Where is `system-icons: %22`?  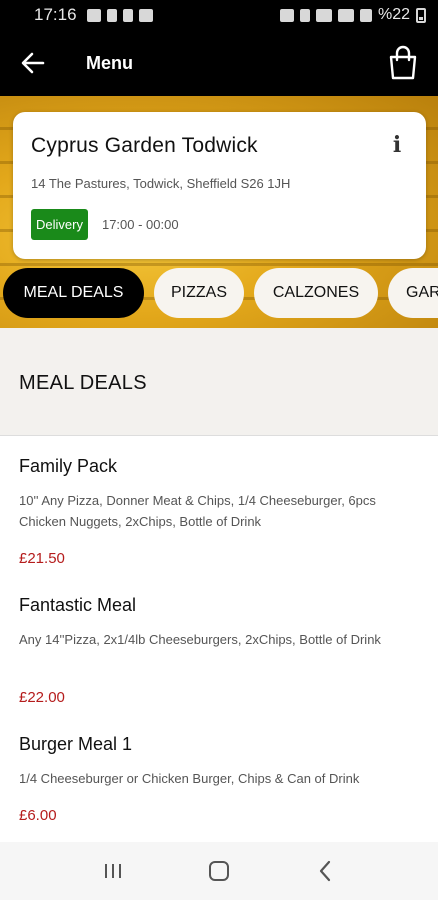
system-icons: %22 is located at coordinates (352, 15).